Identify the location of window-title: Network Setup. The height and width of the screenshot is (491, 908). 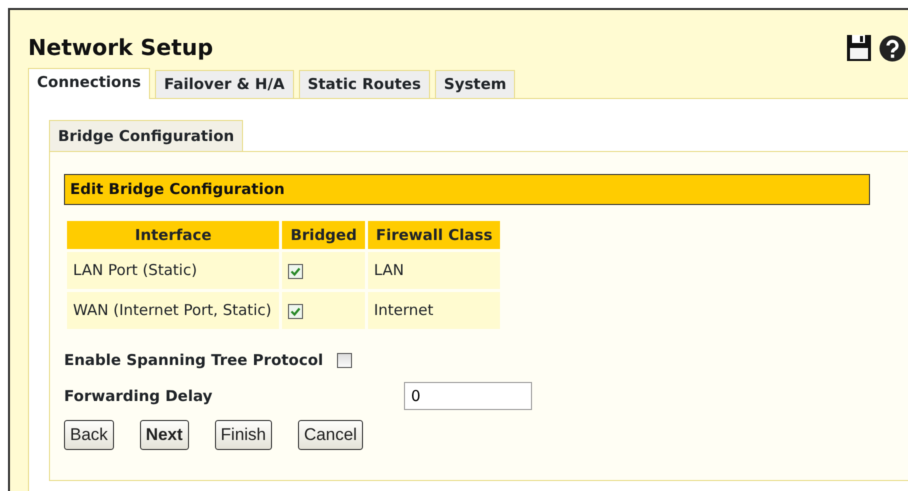
(121, 48).